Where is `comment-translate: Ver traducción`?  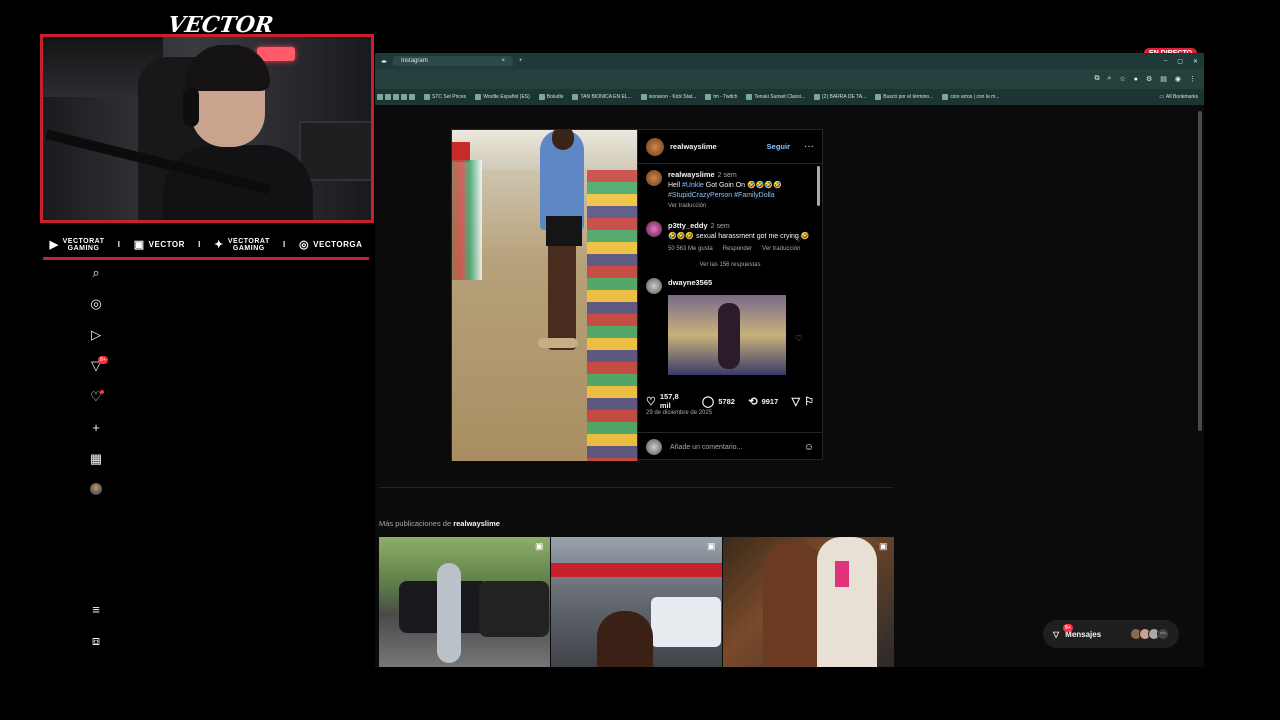
comment-translate: Ver traducción is located at coordinates (781, 249).